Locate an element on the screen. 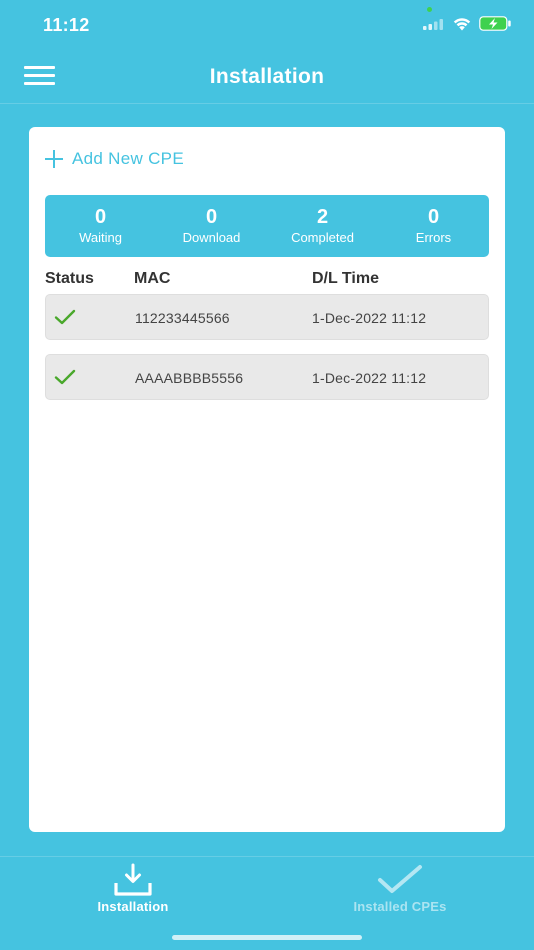 Image resolution: width=534 pixels, height=950 pixels. status-bar: 11:12 is located at coordinates (267, 26).